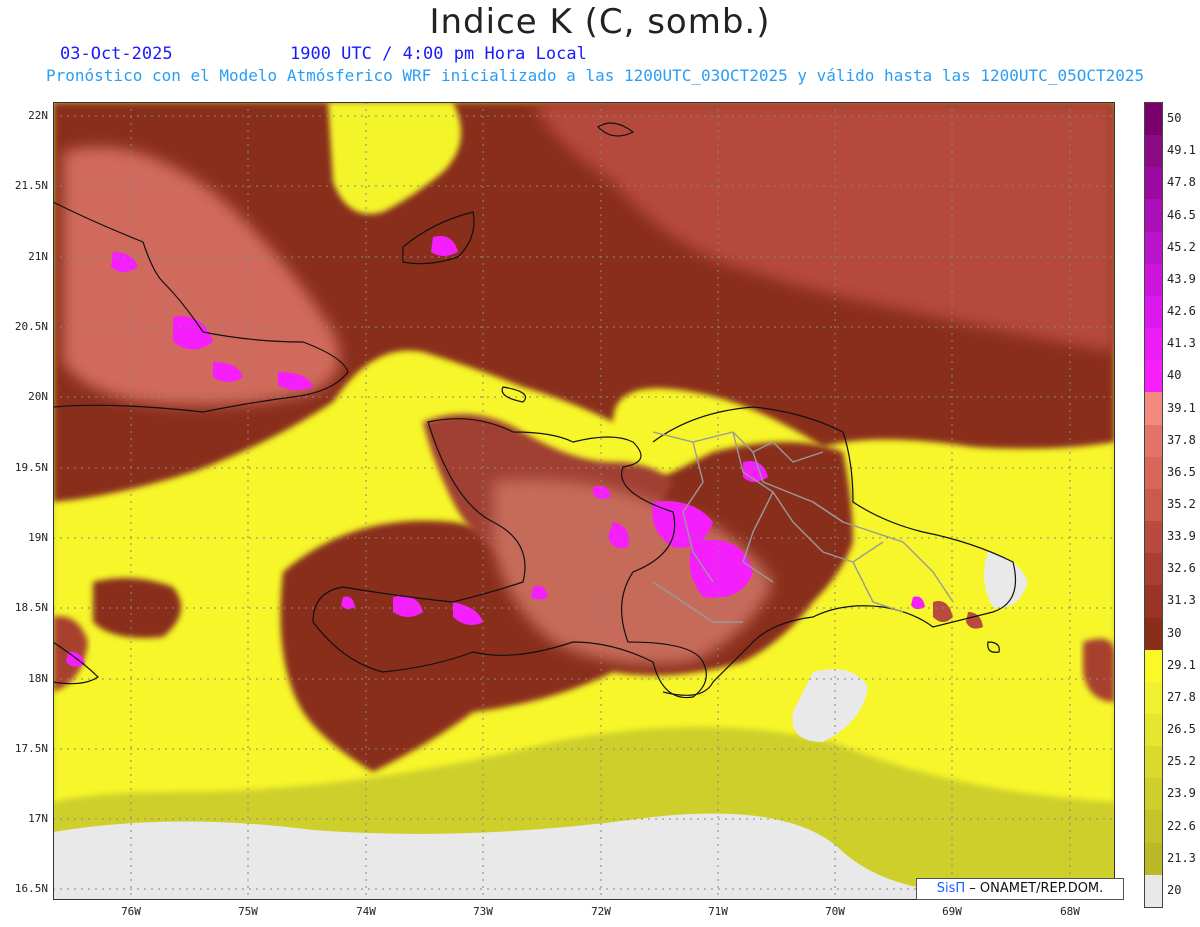  I want to click on lat-label: 17.5N, so click(31, 748).